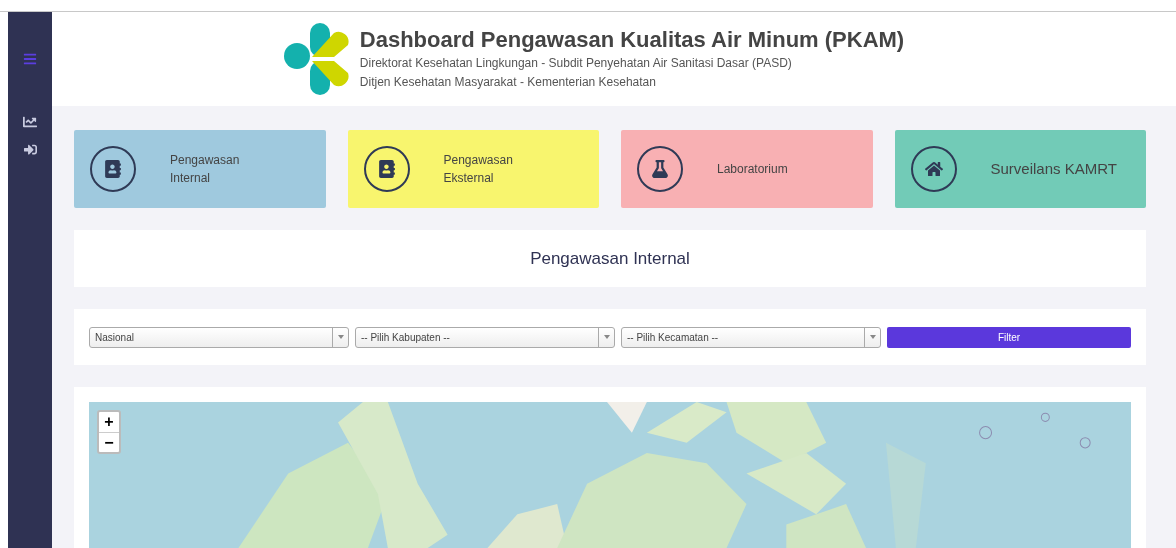 This screenshot has height=548, width=1176. Describe the element at coordinates (610, 258) in the screenshot. I see `section-title: Pengawasan Internal` at that location.